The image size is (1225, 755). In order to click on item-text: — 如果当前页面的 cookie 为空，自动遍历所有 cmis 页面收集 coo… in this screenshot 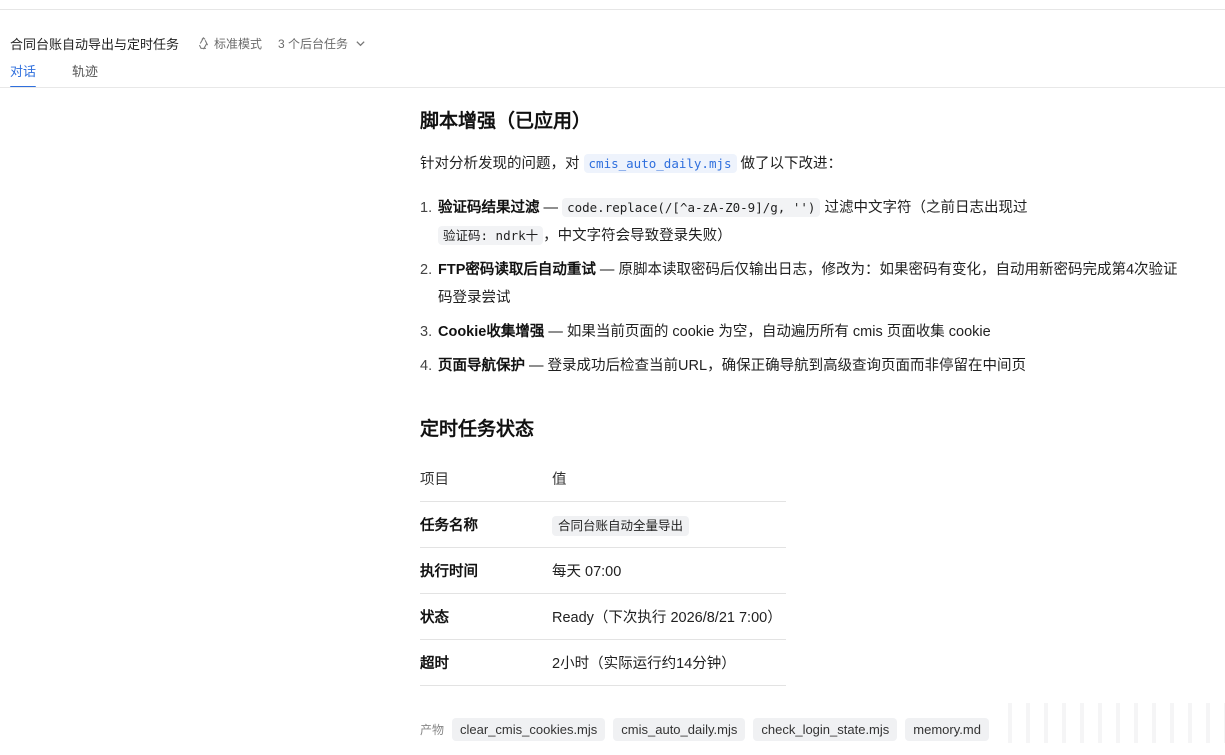, I will do `click(767, 332)`.